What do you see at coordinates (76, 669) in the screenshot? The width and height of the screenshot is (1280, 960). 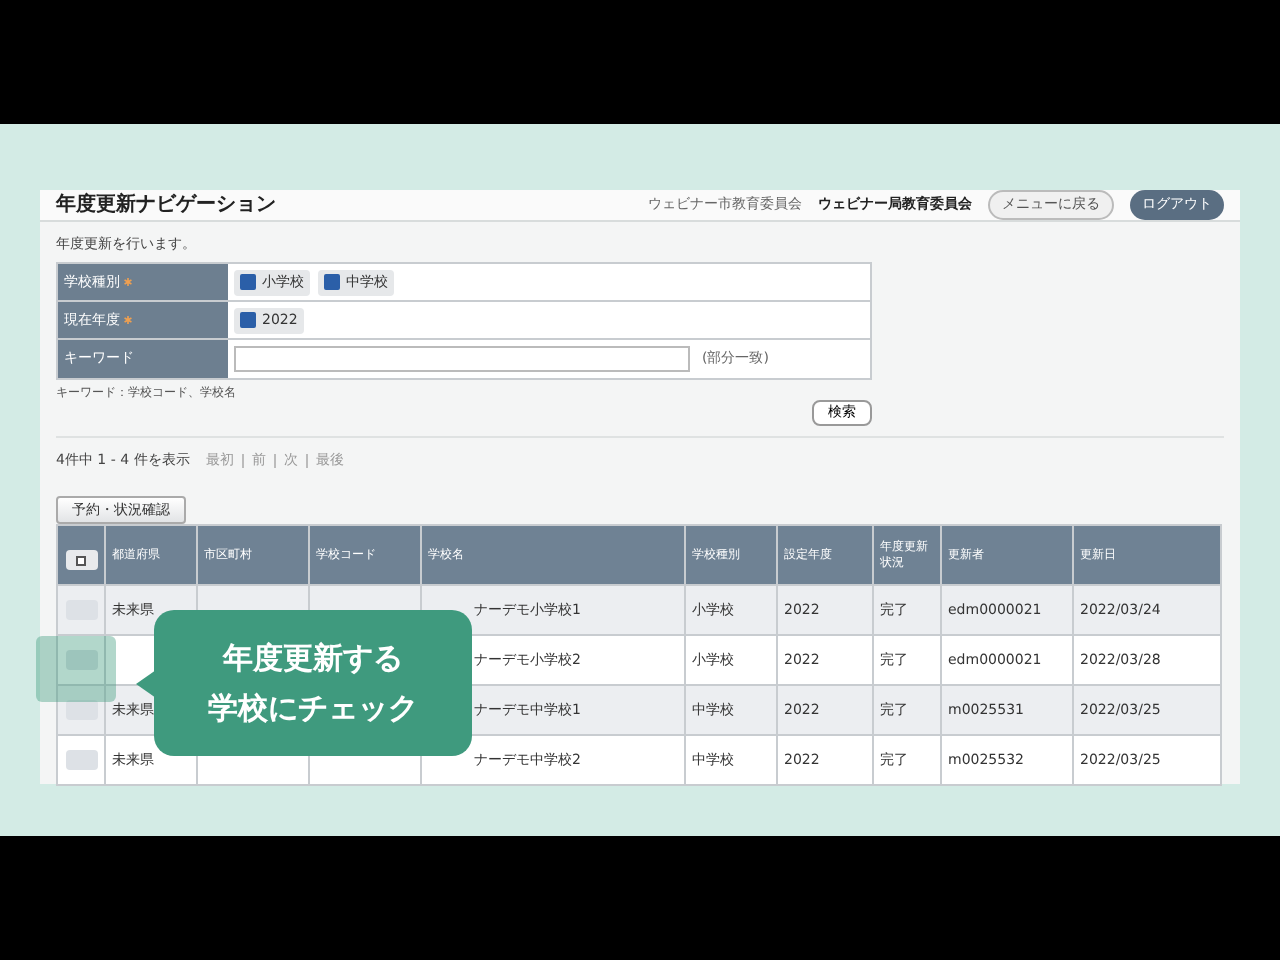 I see `highlight-frame` at bounding box center [76, 669].